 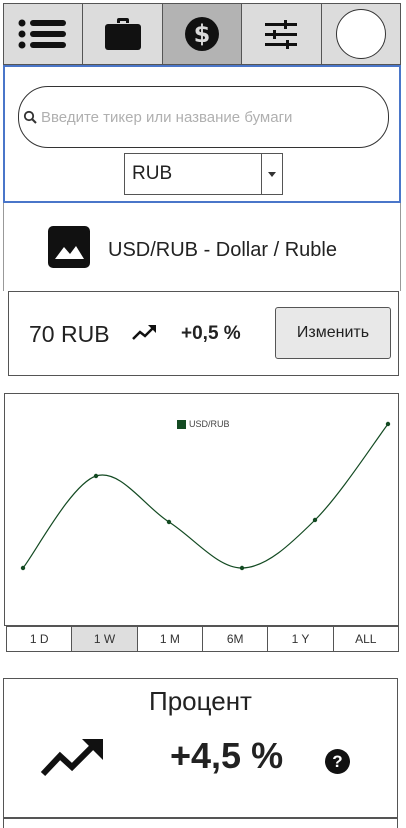 I want to click on range-tabs: 1 D 1 W 1 M 6M 1 Y ALL, so click(x=202, y=639).